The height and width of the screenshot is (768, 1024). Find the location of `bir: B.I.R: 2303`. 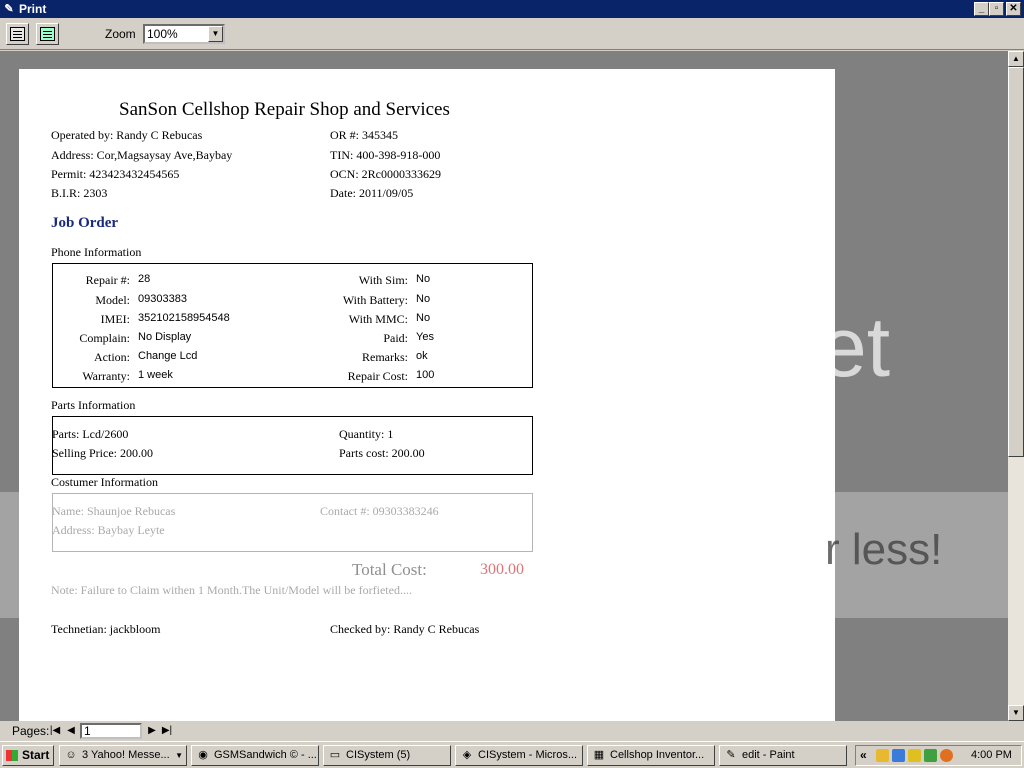

bir: B.I.R: 2303 is located at coordinates (79, 193).